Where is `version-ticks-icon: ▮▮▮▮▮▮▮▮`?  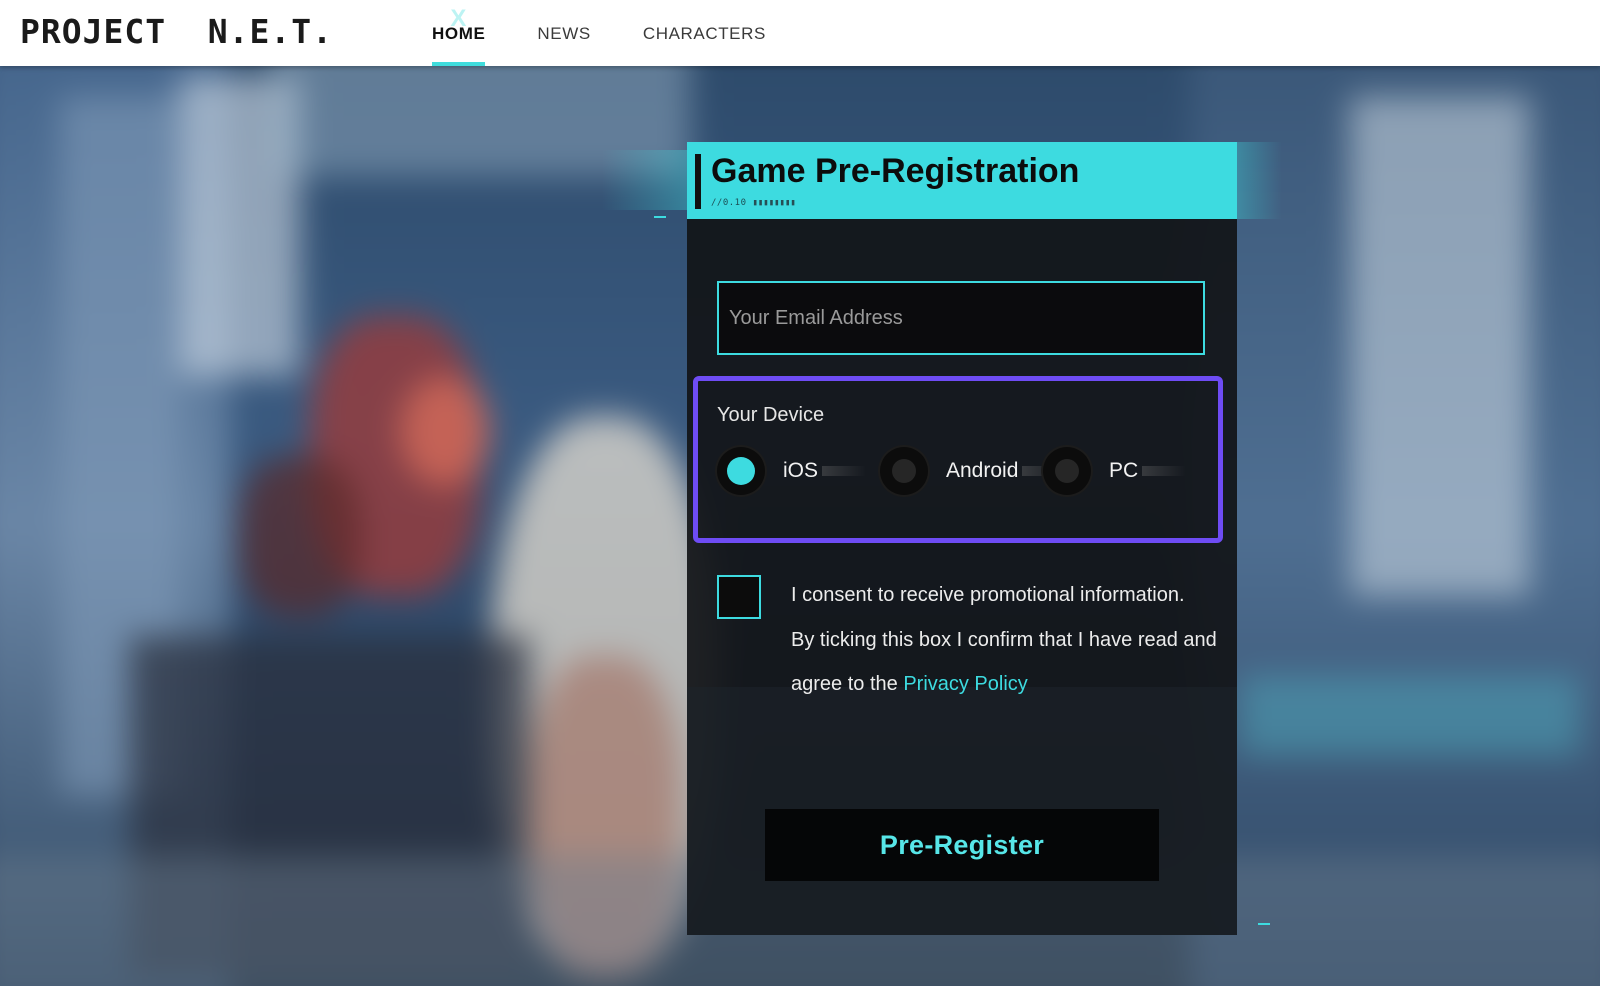
version-ticks-icon: ▮▮▮▮▮▮▮▮ is located at coordinates (774, 203).